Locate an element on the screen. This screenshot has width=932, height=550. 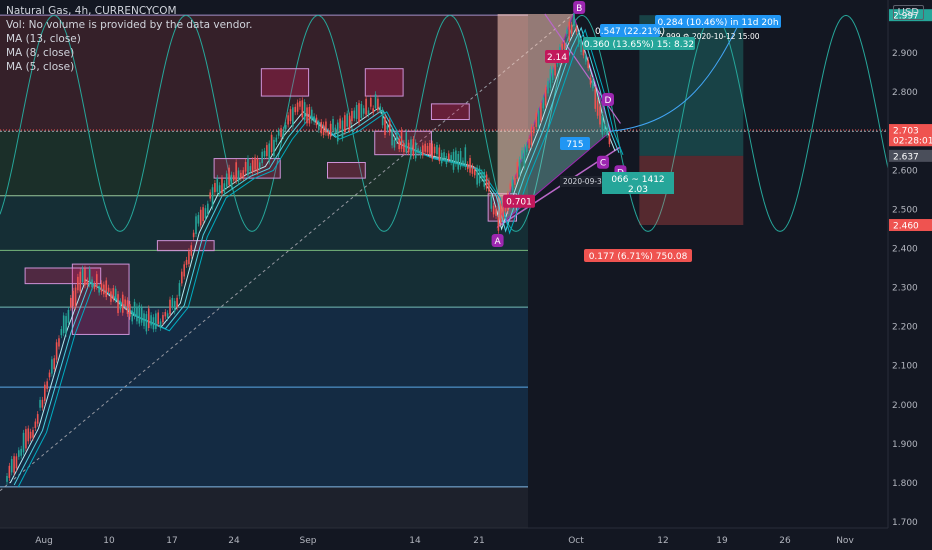
price-zone is located at coordinates (264, 223).